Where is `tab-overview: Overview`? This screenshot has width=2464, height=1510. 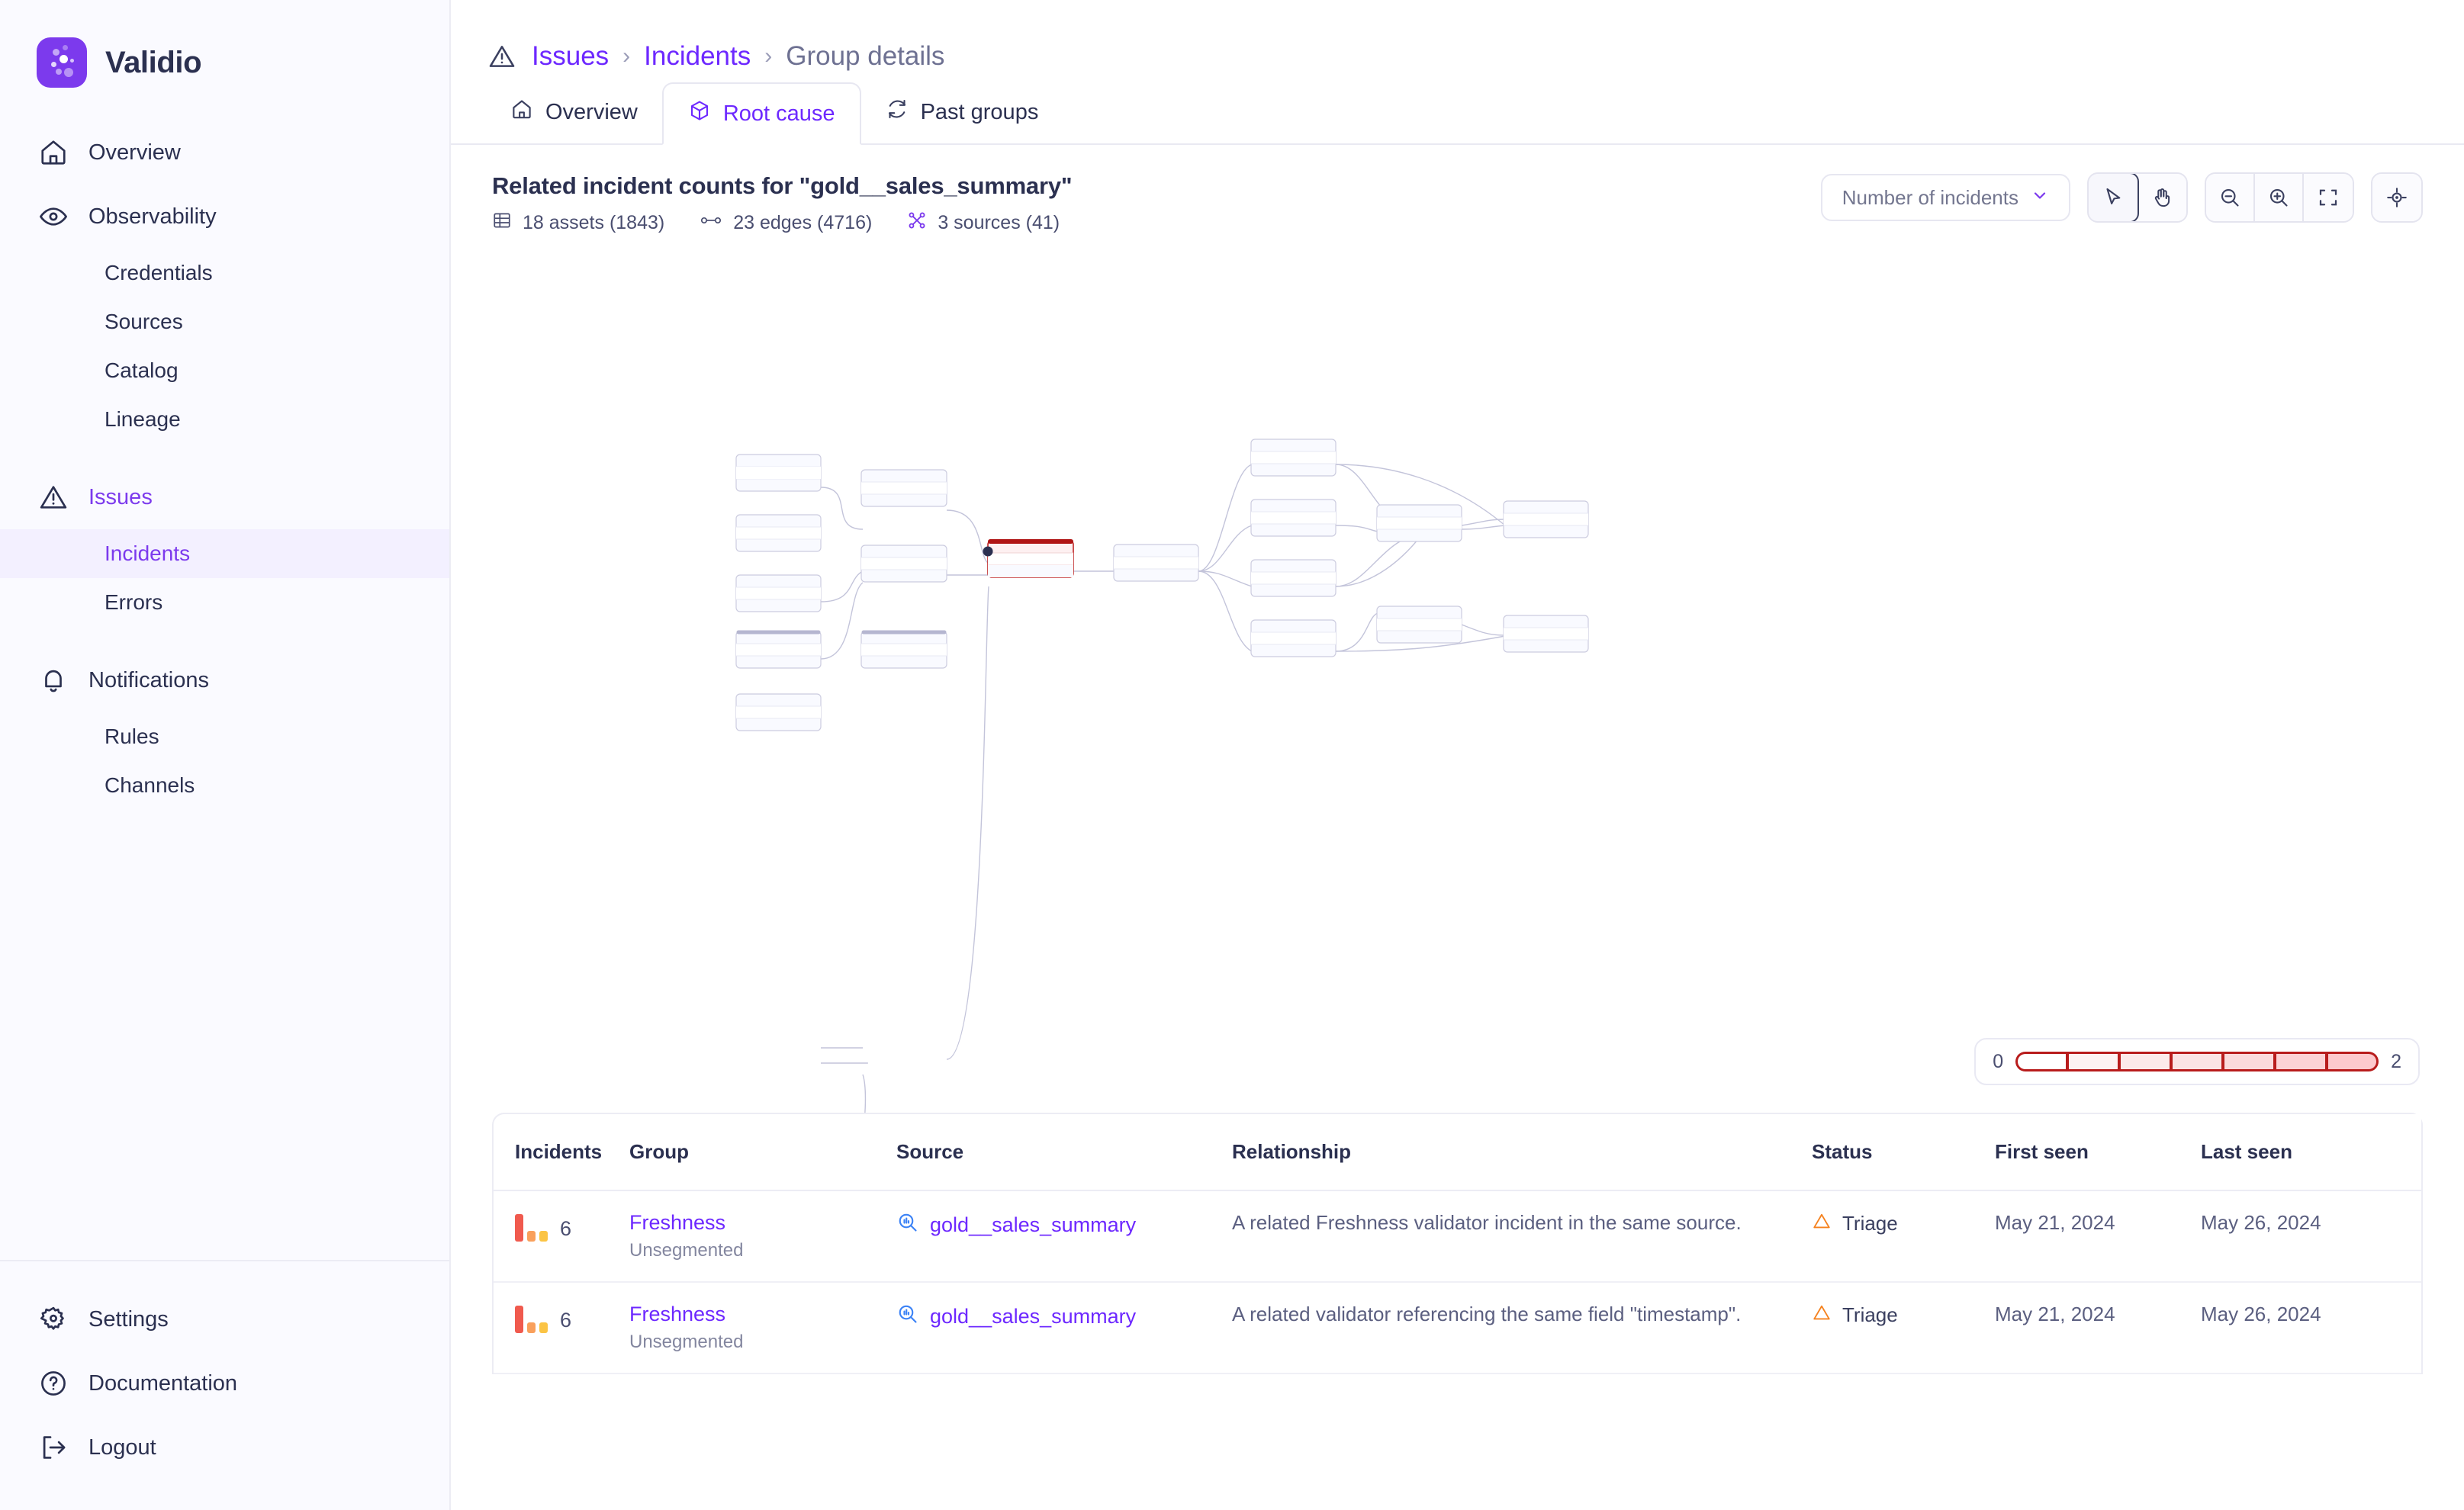 tab-overview: Overview is located at coordinates (574, 112).